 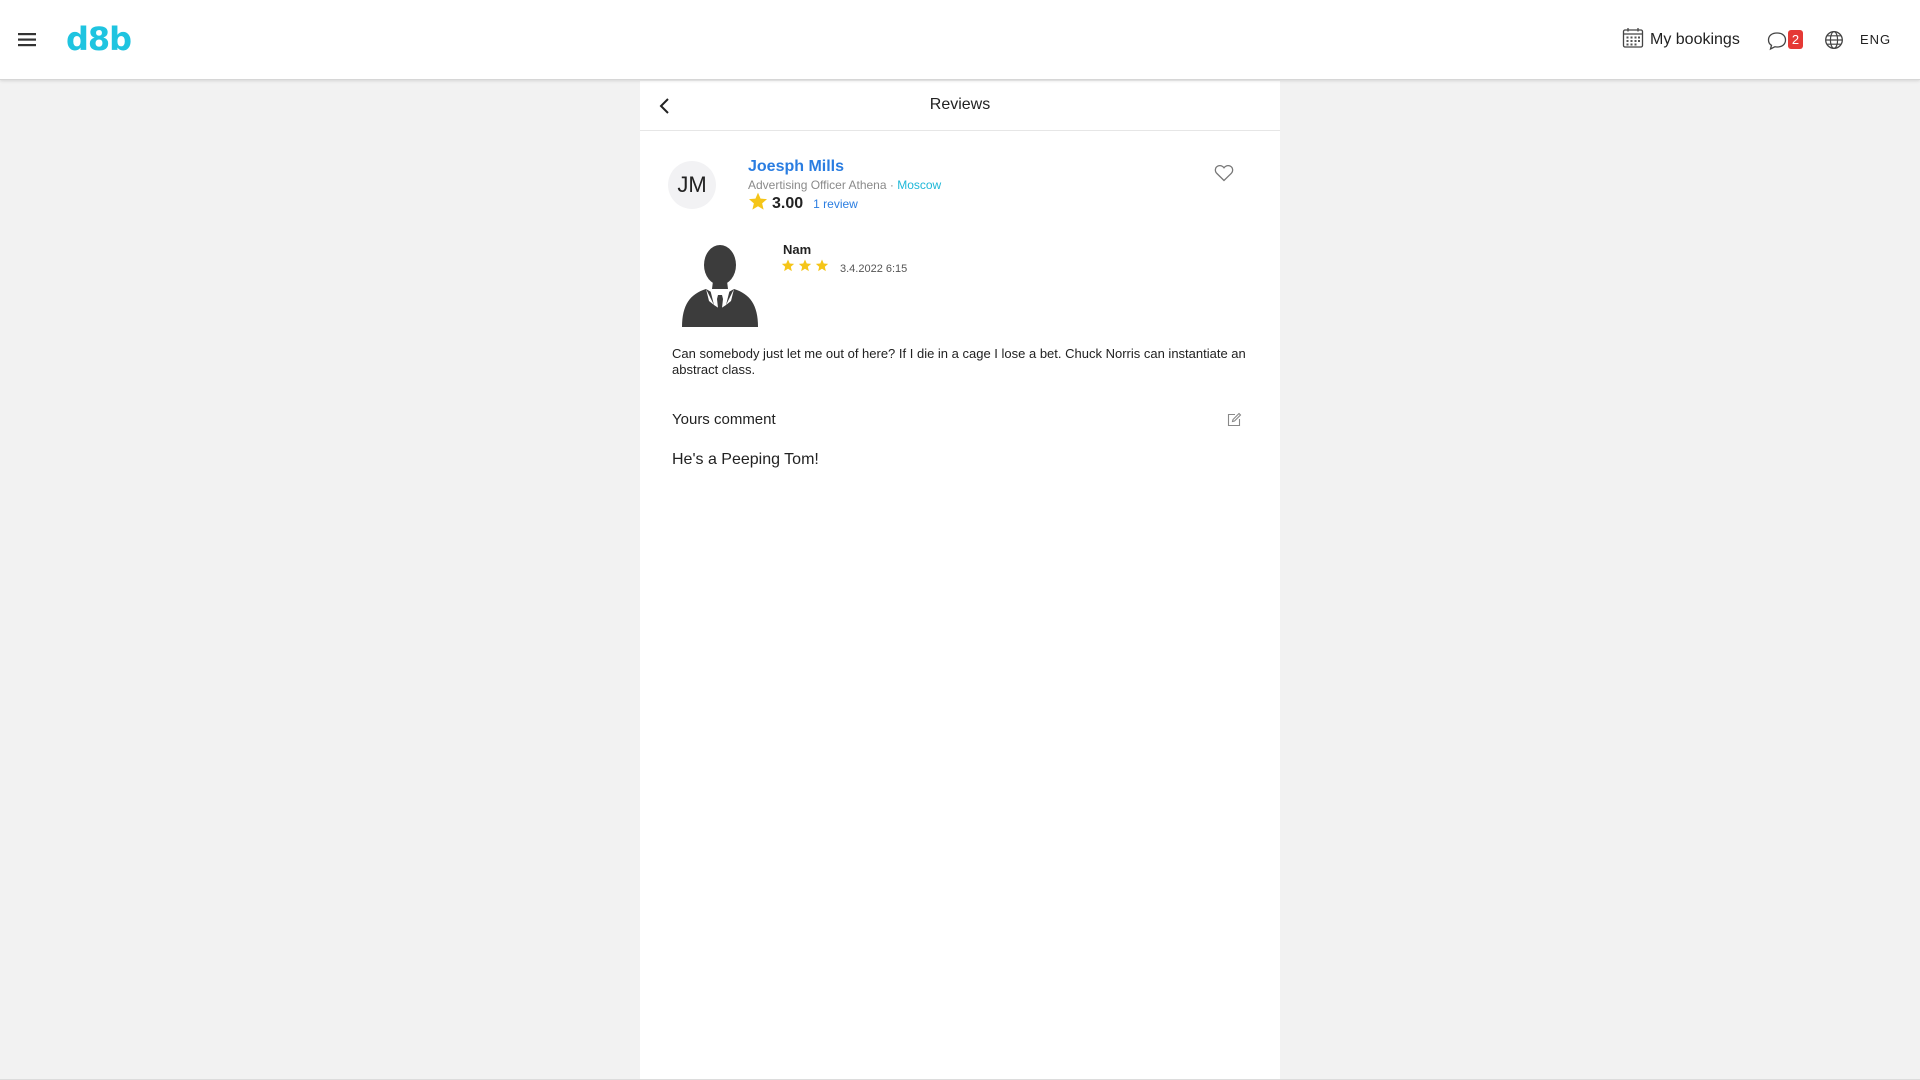 I want to click on chat-button: 2, so click(x=1787, y=41).